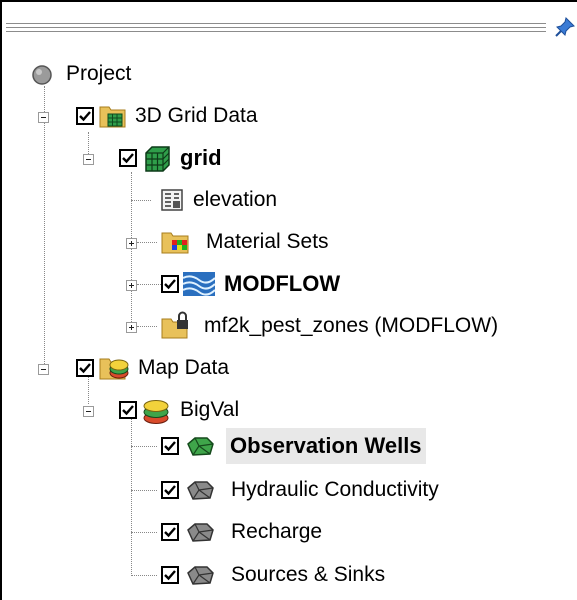  Describe the element at coordinates (42, 77) in the screenshot. I see `gray-circle-icon` at that location.